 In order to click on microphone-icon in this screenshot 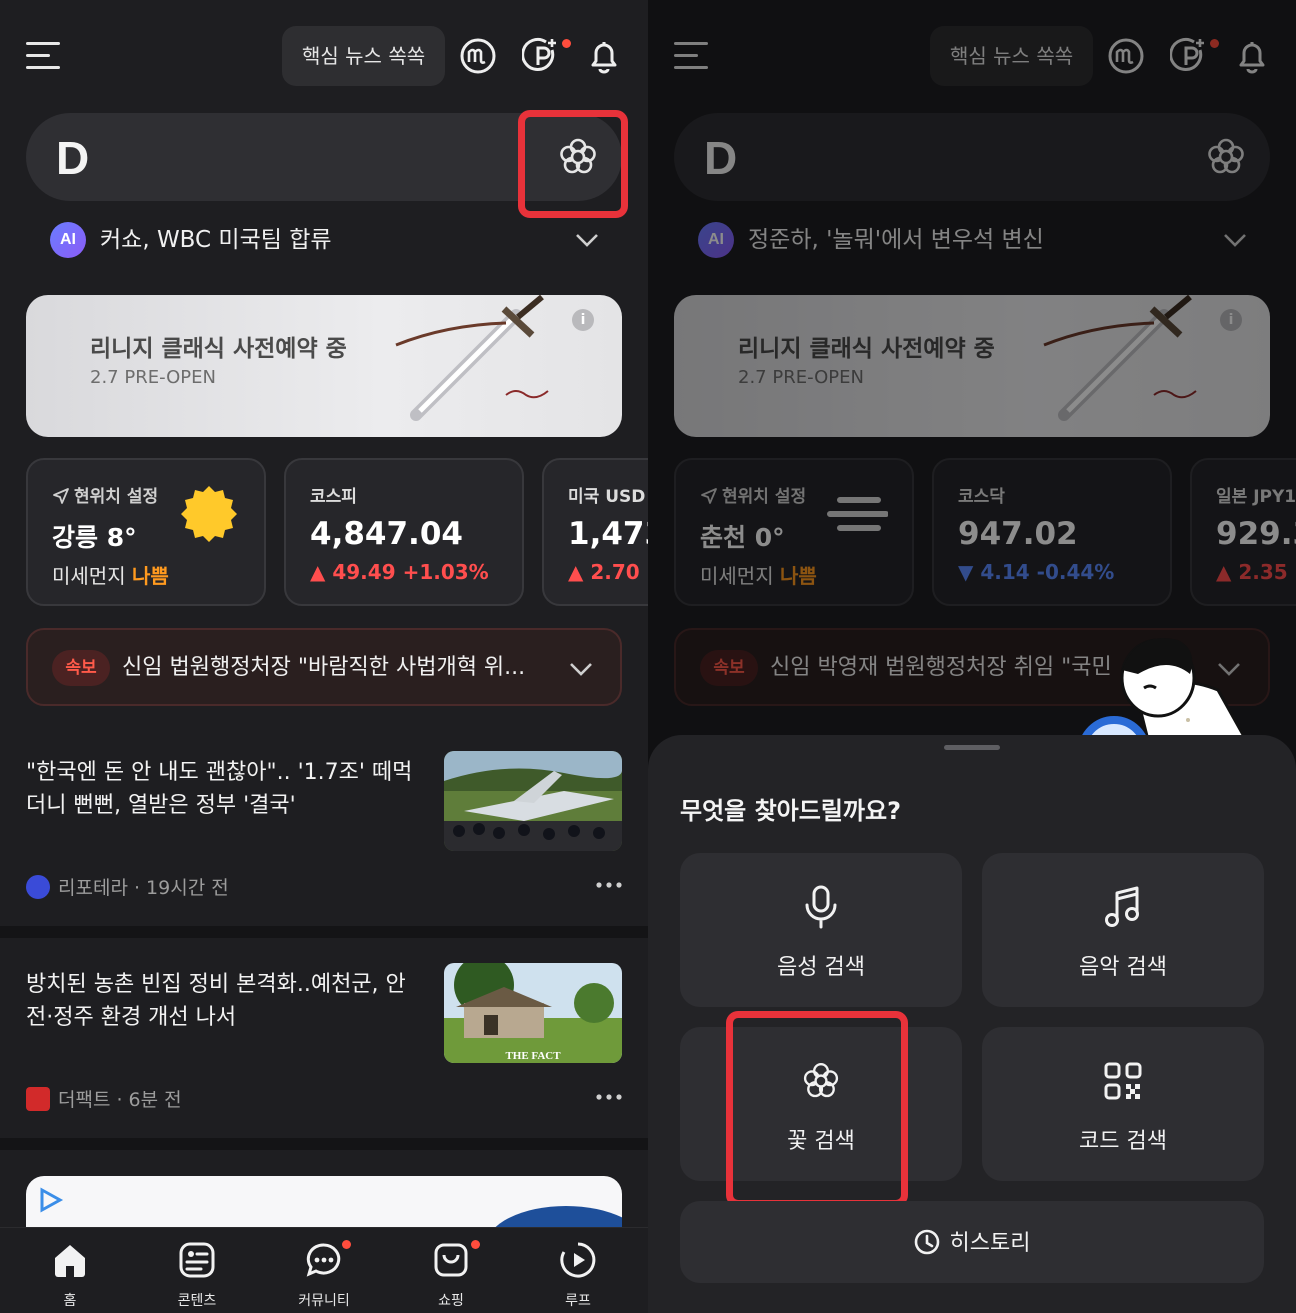, I will do `click(821, 907)`.